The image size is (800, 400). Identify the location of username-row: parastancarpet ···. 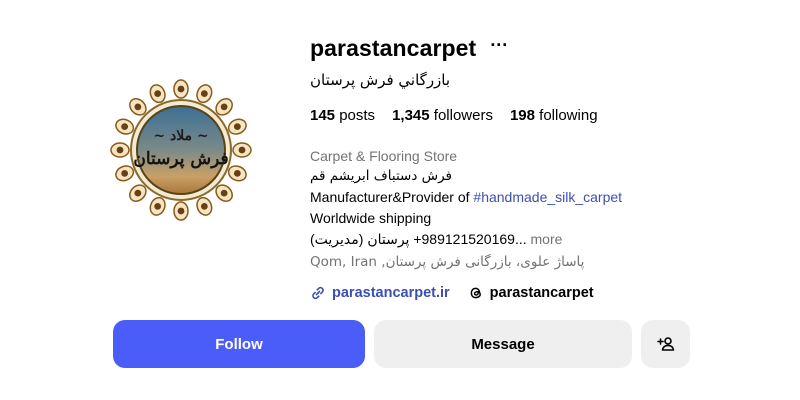
(530, 48).